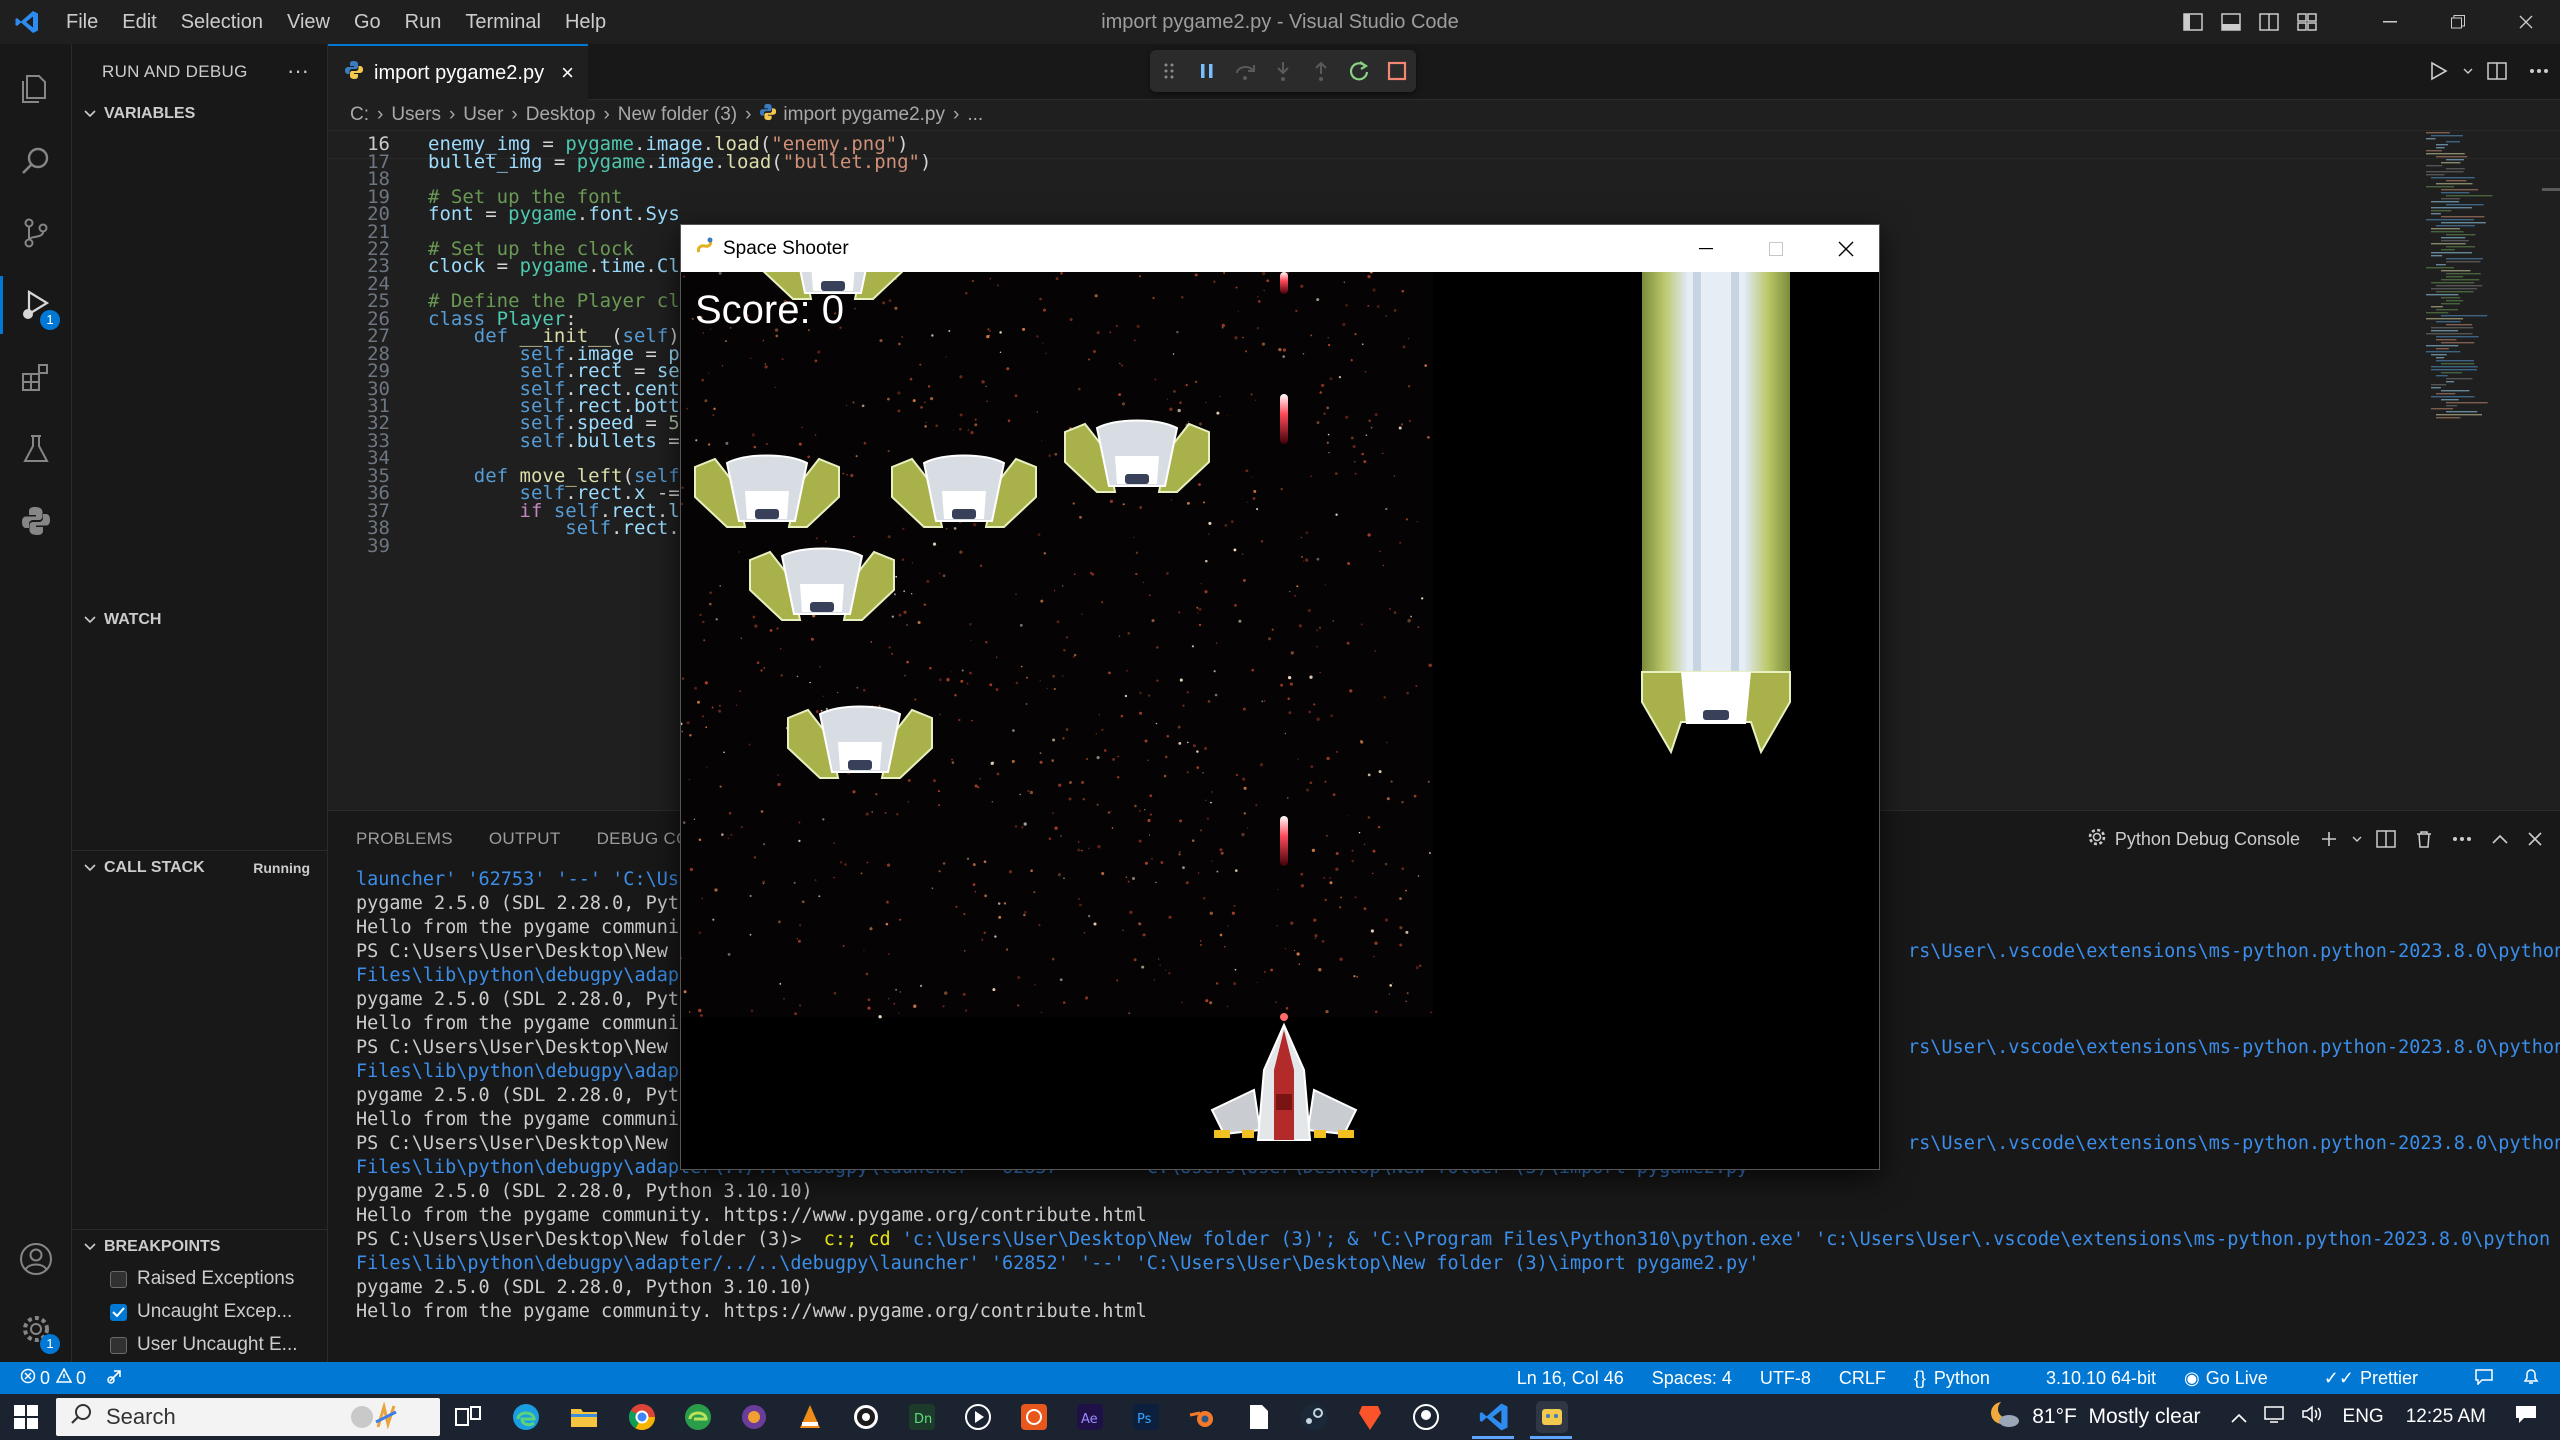 This screenshot has height=1440, width=2560. I want to click on indentation: Spaces: 4, so click(1692, 1378).